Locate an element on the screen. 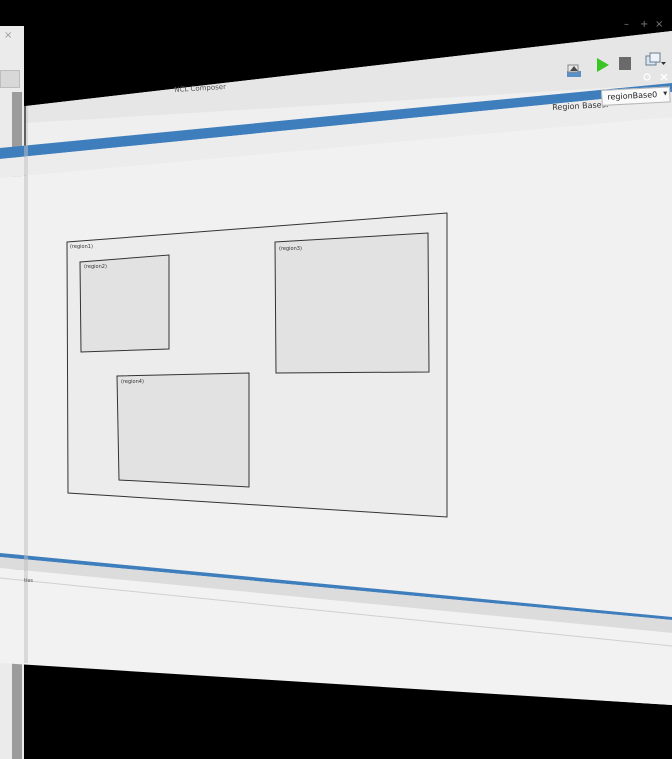  close-window-icon: × is located at coordinates (659, 25).